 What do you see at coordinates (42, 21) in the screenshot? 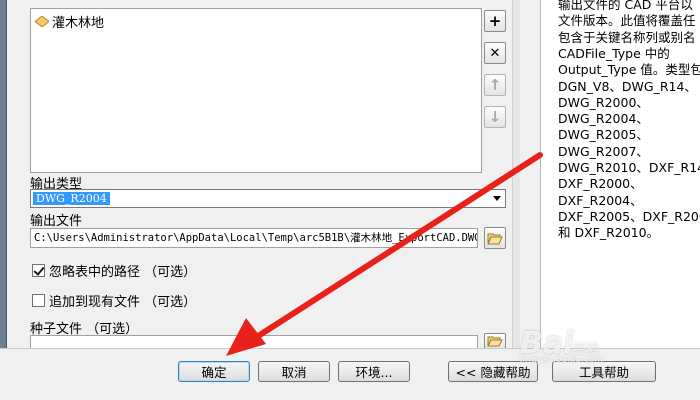
I see `feature-class-icon` at bounding box center [42, 21].